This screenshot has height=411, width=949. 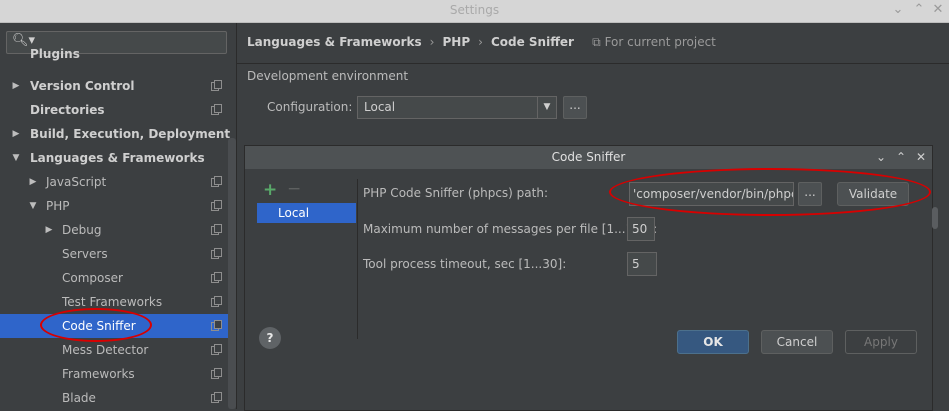 What do you see at coordinates (114, 230) in the screenshot?
I see `sidebar-item-debug: ▶ Debug` at bounding box center [114, 230].